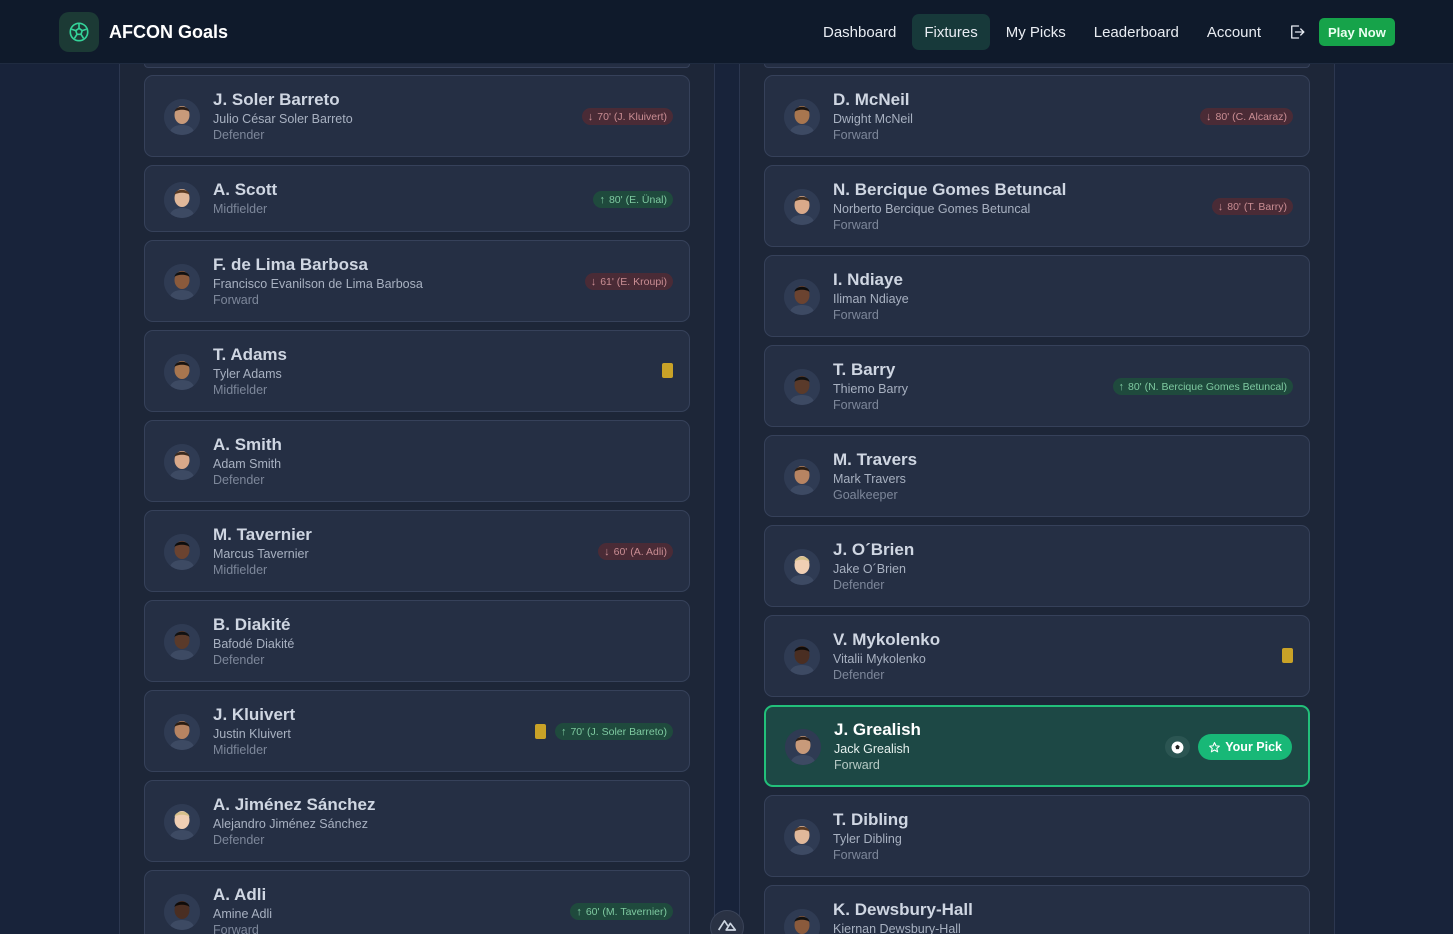 This screenshot has height=934, width=1453. I want to click on player-card: B. Diakité Bafodé Diakité Defender, so click(417, 641).